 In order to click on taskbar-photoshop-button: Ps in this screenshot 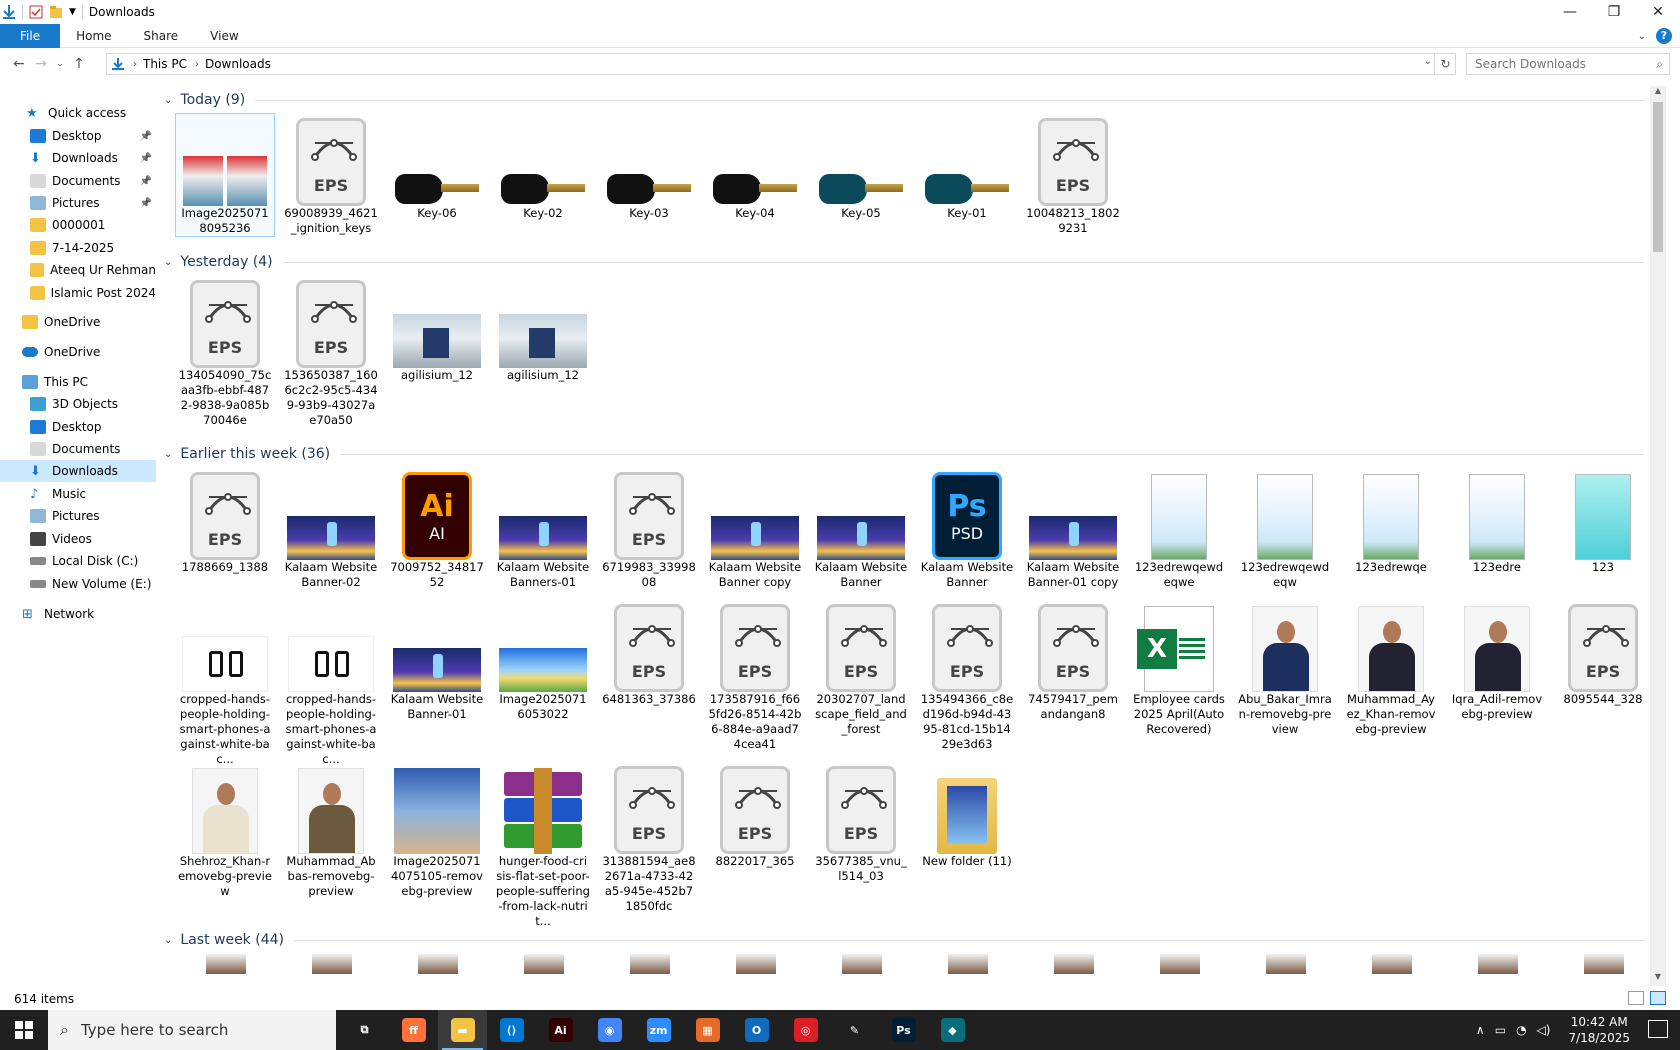, I will do `click(903, 1030)`.